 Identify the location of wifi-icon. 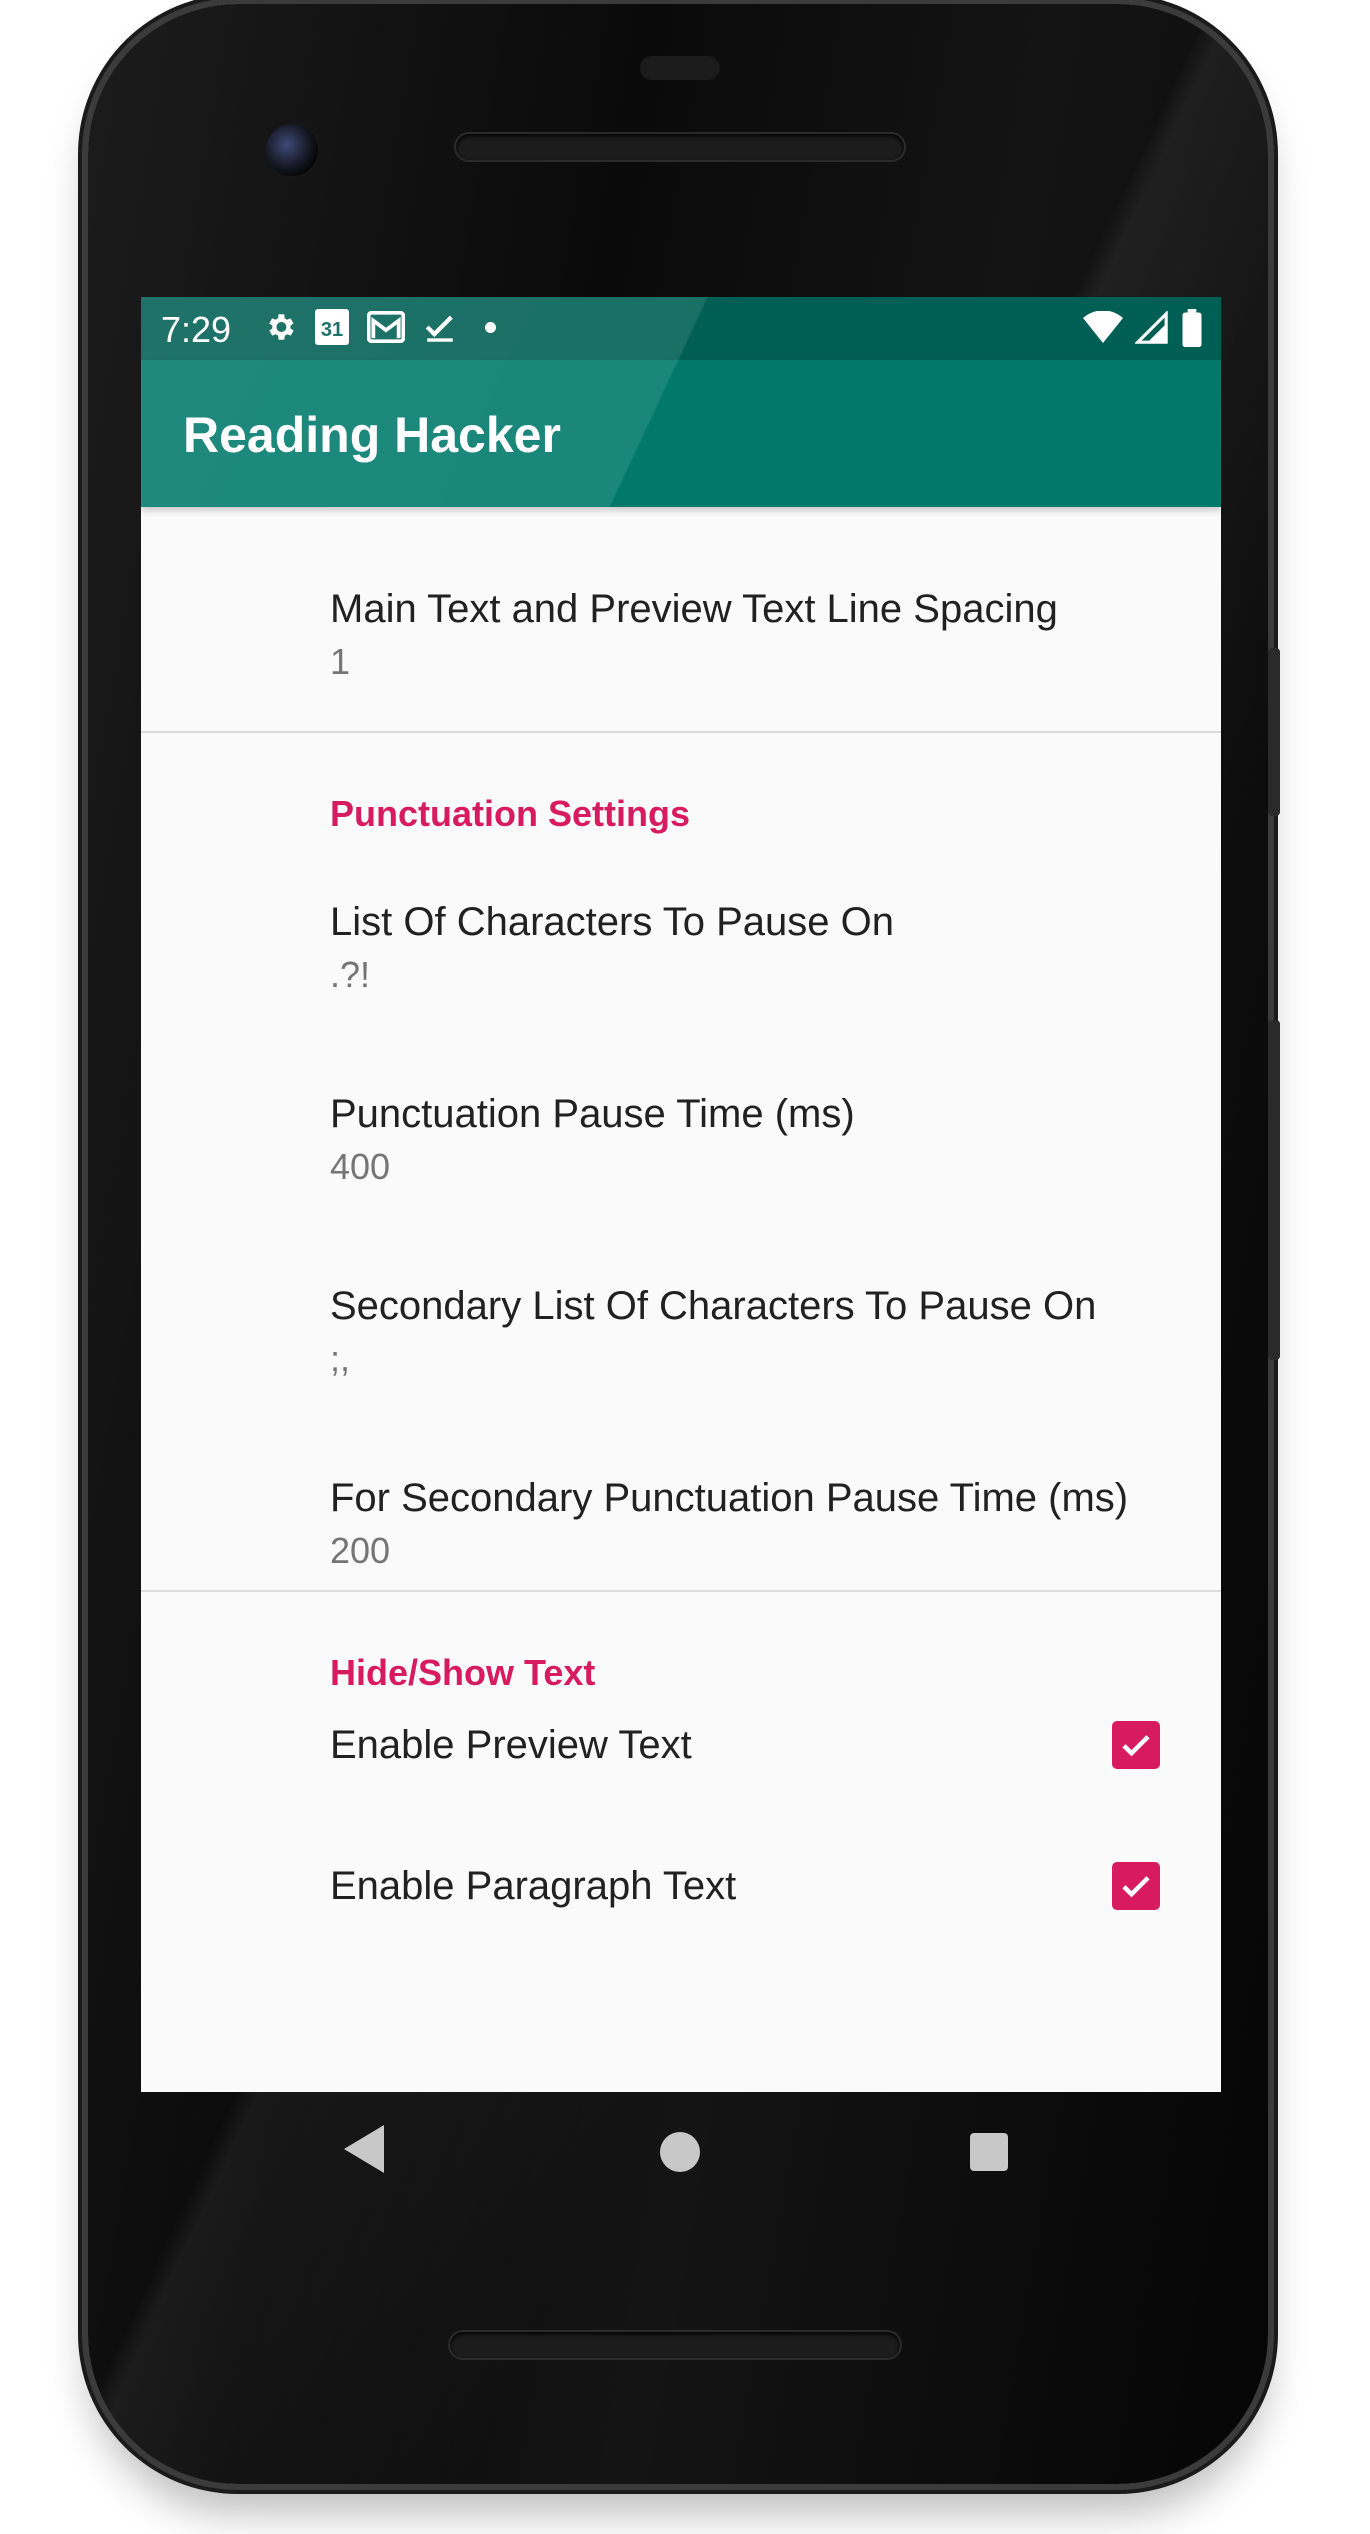
(1103, 328).